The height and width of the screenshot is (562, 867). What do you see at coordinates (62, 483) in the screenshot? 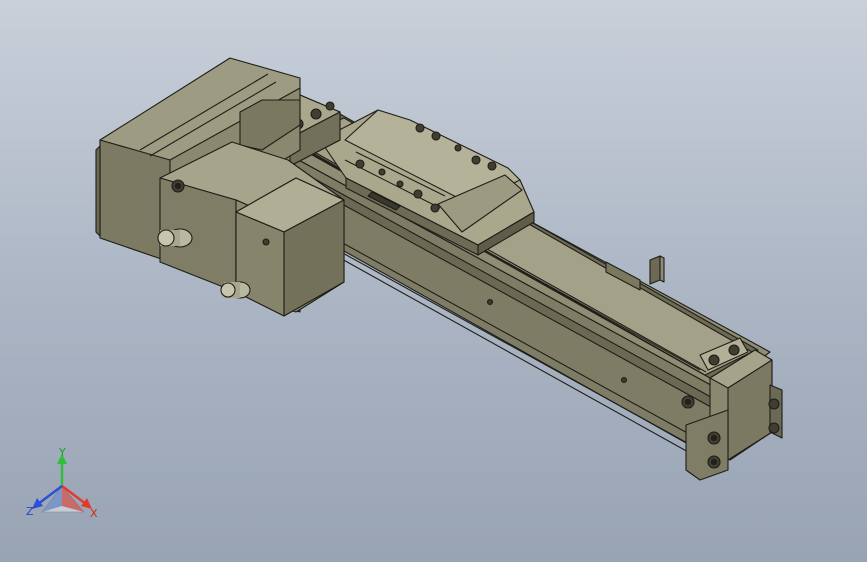
I see `axis-triad: Y X Z` at bounding box center [62, 483].